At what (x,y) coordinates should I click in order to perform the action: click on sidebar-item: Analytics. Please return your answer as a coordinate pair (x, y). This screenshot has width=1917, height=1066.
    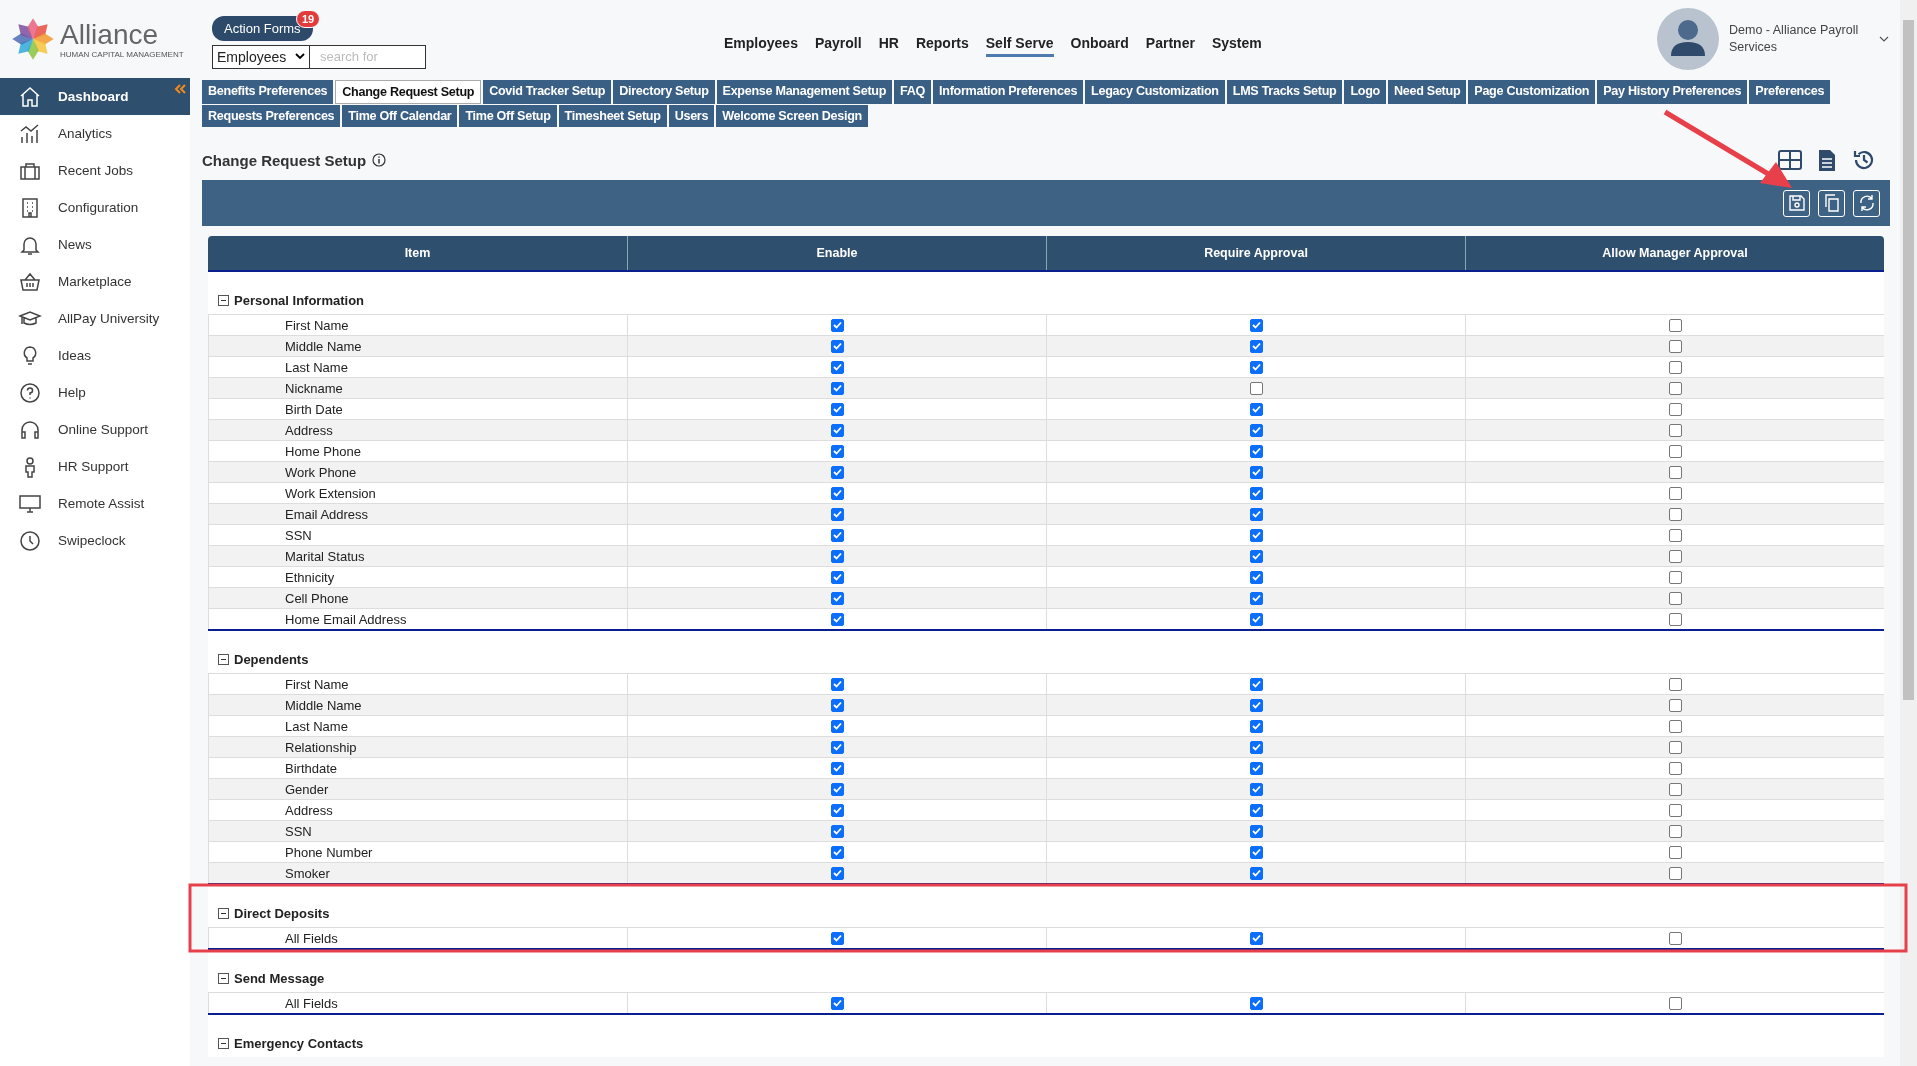
    Looking at the image, I should click on (95, 133).